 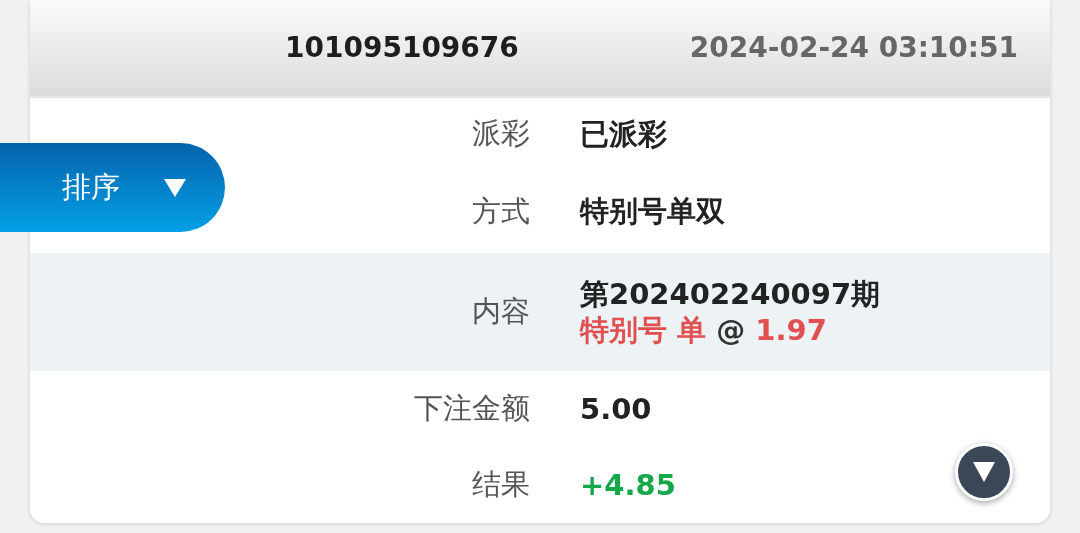 What do you see at coordinates (471, 409) in the screenshot?
I see `field-label: 下注金额` at bounding box center [471, 409].